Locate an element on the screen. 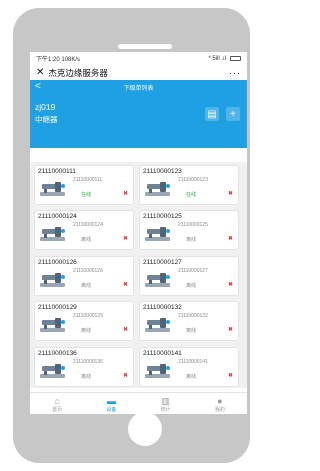 The image size is (320, 471). status-indicators: * 5ill .ıl is located at coordinates (224, 59).